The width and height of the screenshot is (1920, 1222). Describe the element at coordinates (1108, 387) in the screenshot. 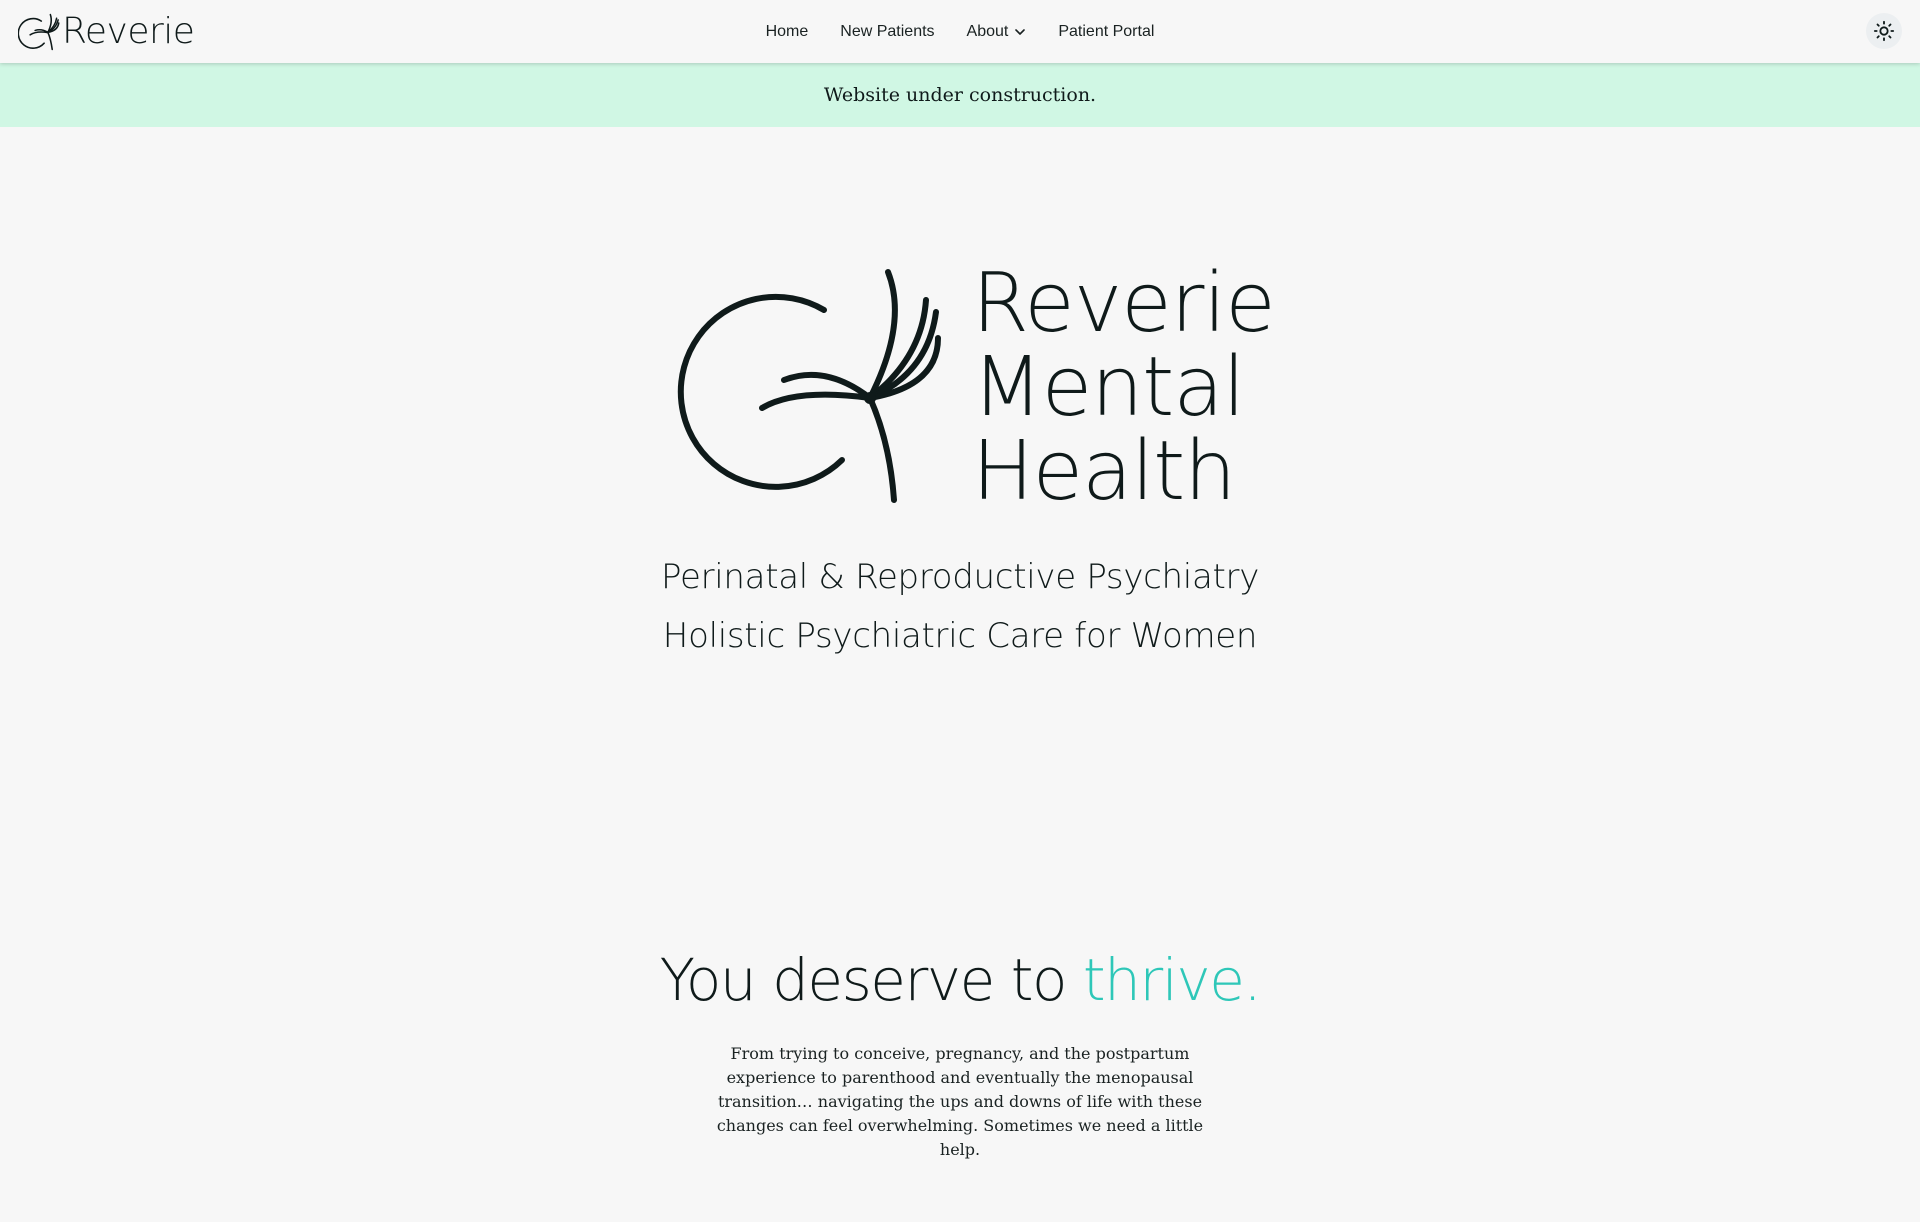

I see `hero-title-line: Mental` at that location.